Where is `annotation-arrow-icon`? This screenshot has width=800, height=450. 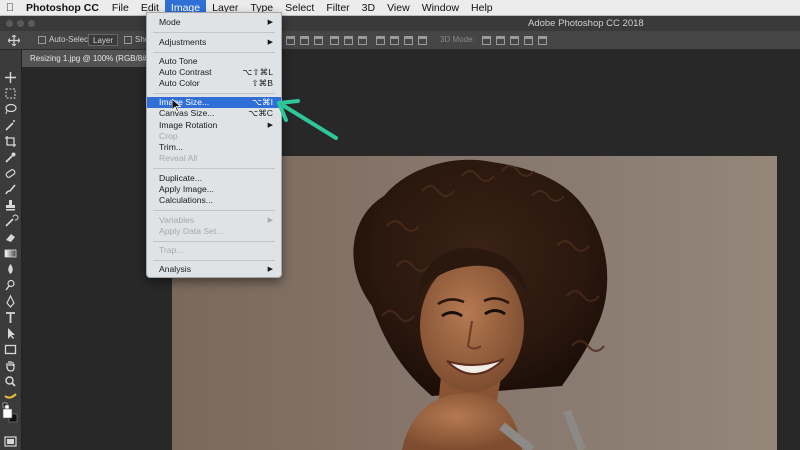
annotation-arrow-icon is located at coordinates (307, 119).